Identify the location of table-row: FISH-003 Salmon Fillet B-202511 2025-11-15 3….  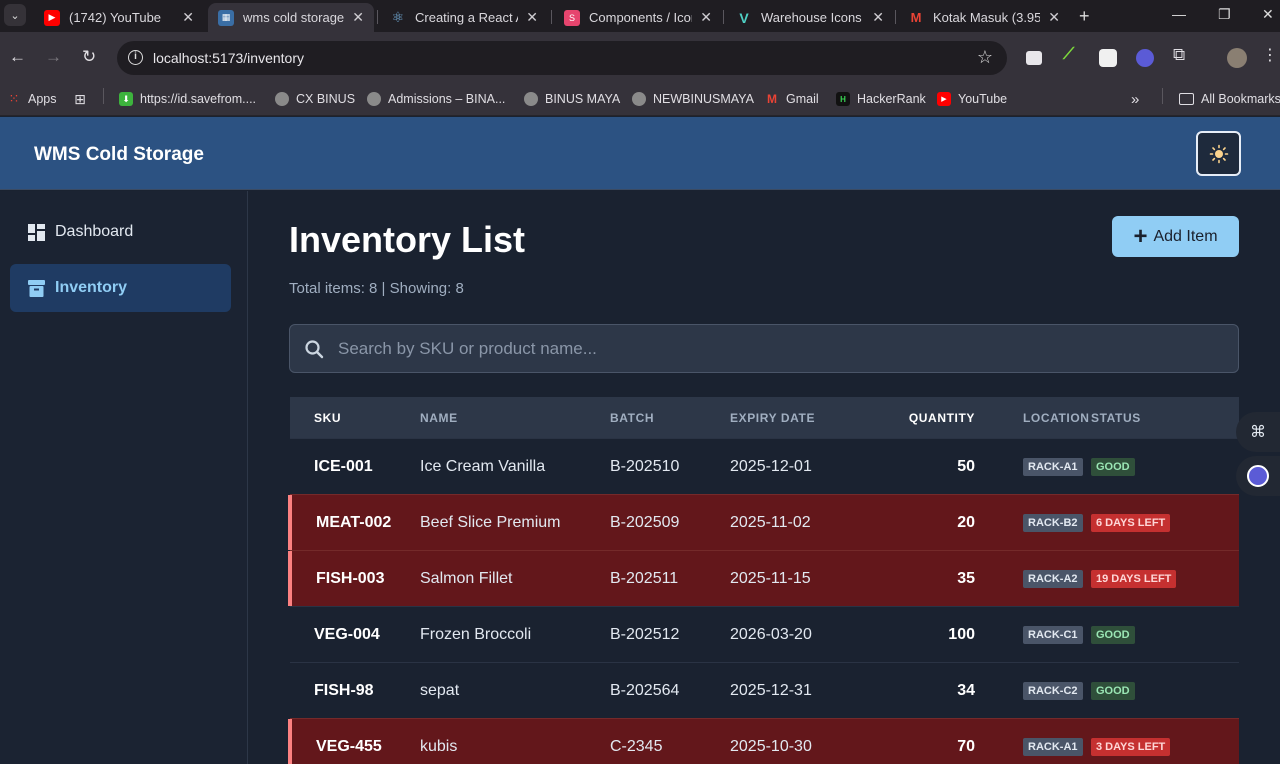
(763, 578).